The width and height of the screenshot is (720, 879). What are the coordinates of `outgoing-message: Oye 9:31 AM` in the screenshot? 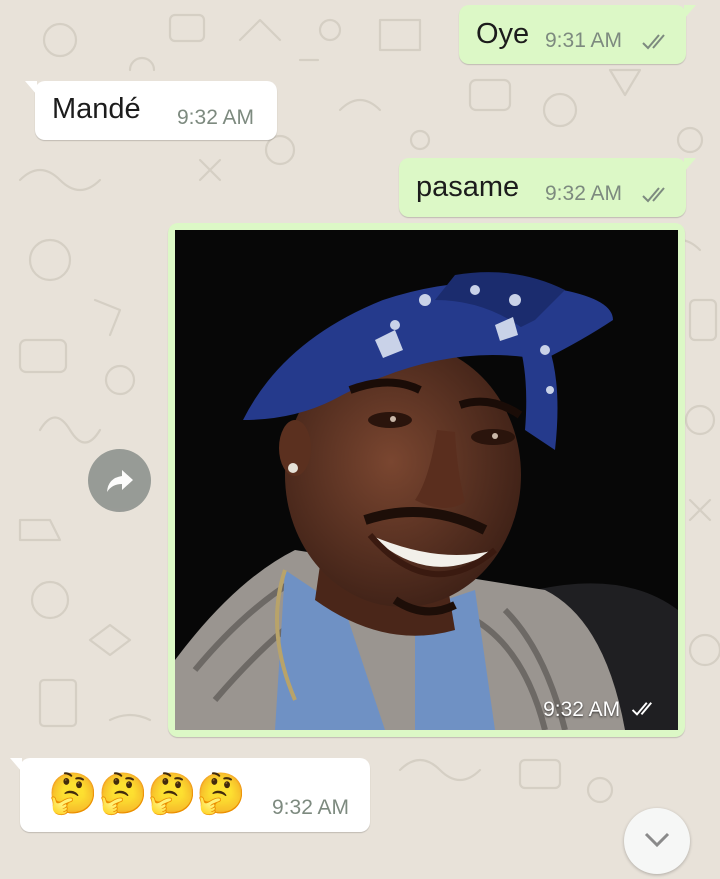 It's located at (577, 34).